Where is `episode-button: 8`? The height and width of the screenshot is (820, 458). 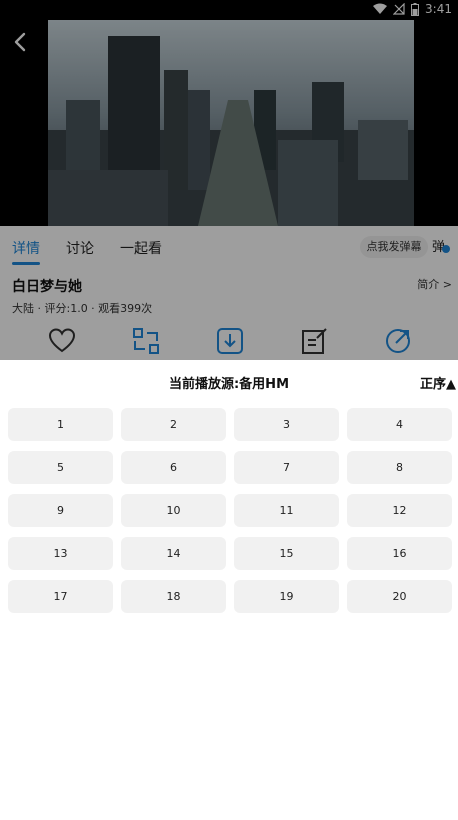
episode-button: 8 is located at coordinates (399, 467).